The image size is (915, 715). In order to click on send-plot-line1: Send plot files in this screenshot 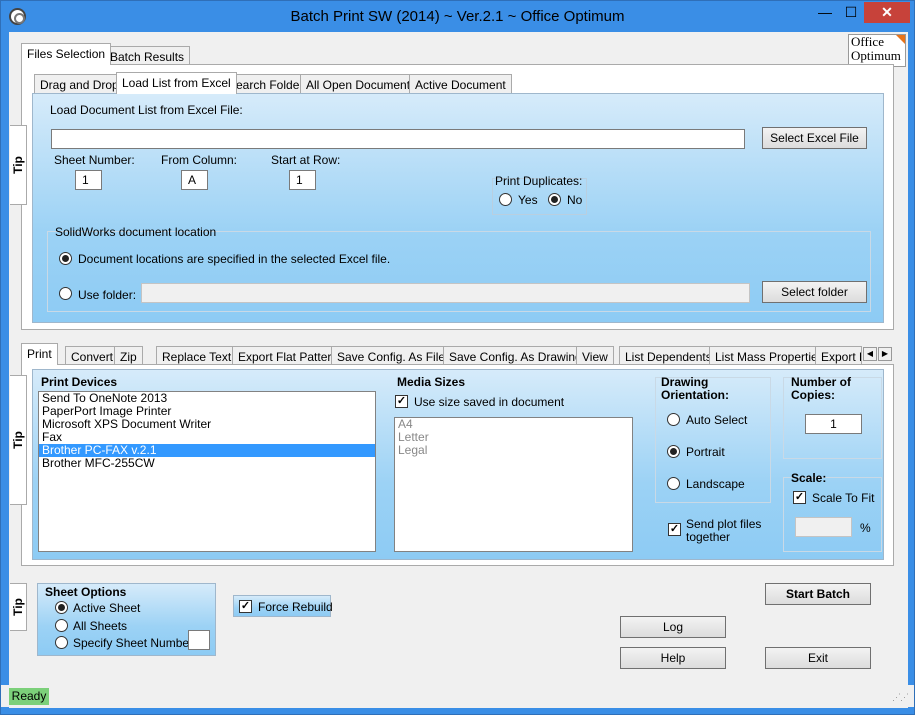, I will do `click(724, 524)`.